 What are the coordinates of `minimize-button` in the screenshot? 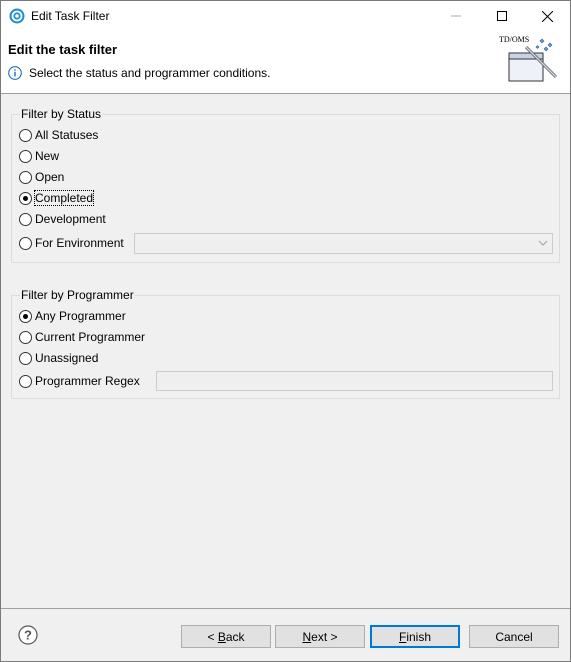 It's located at (456, 16).